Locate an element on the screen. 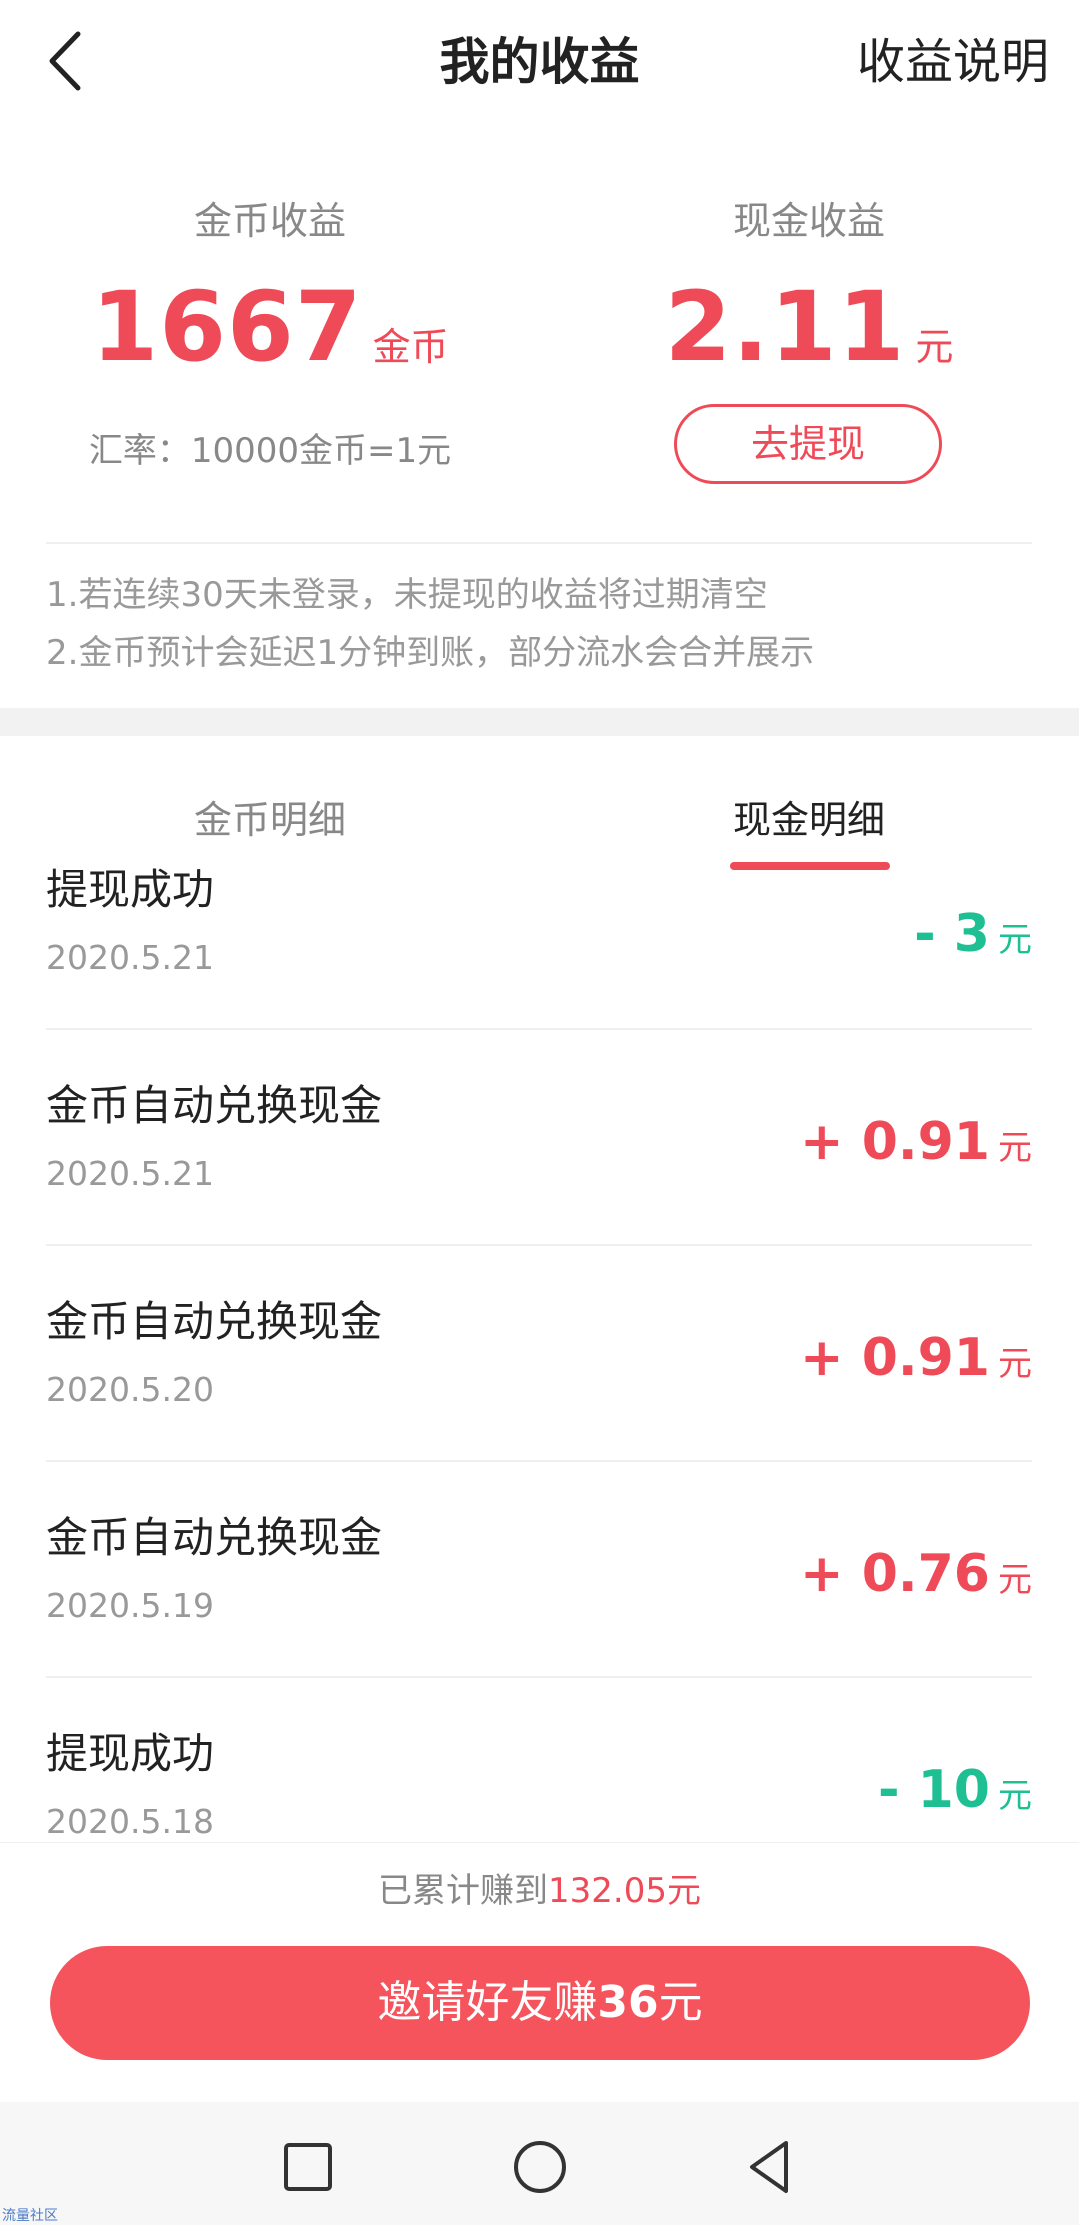 This screenshot has width=1079, height=2225. divider is located at coordinates (539, 543).